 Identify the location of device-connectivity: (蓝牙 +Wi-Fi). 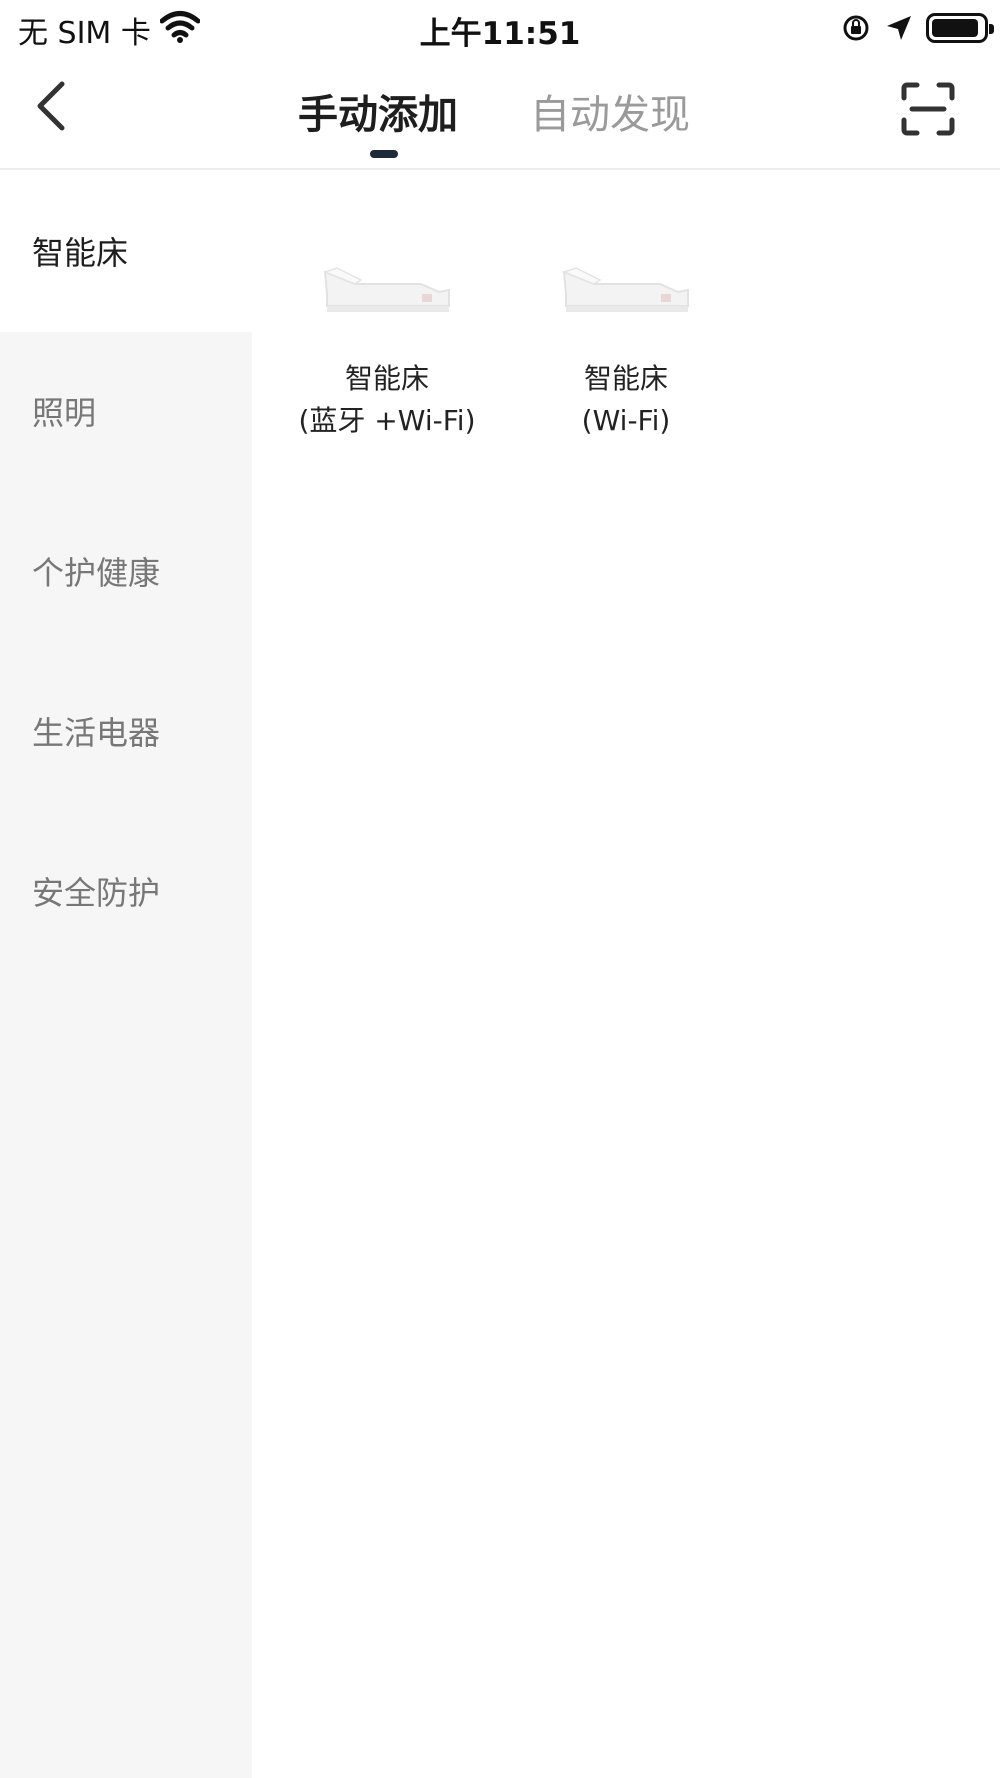
(387, 420).